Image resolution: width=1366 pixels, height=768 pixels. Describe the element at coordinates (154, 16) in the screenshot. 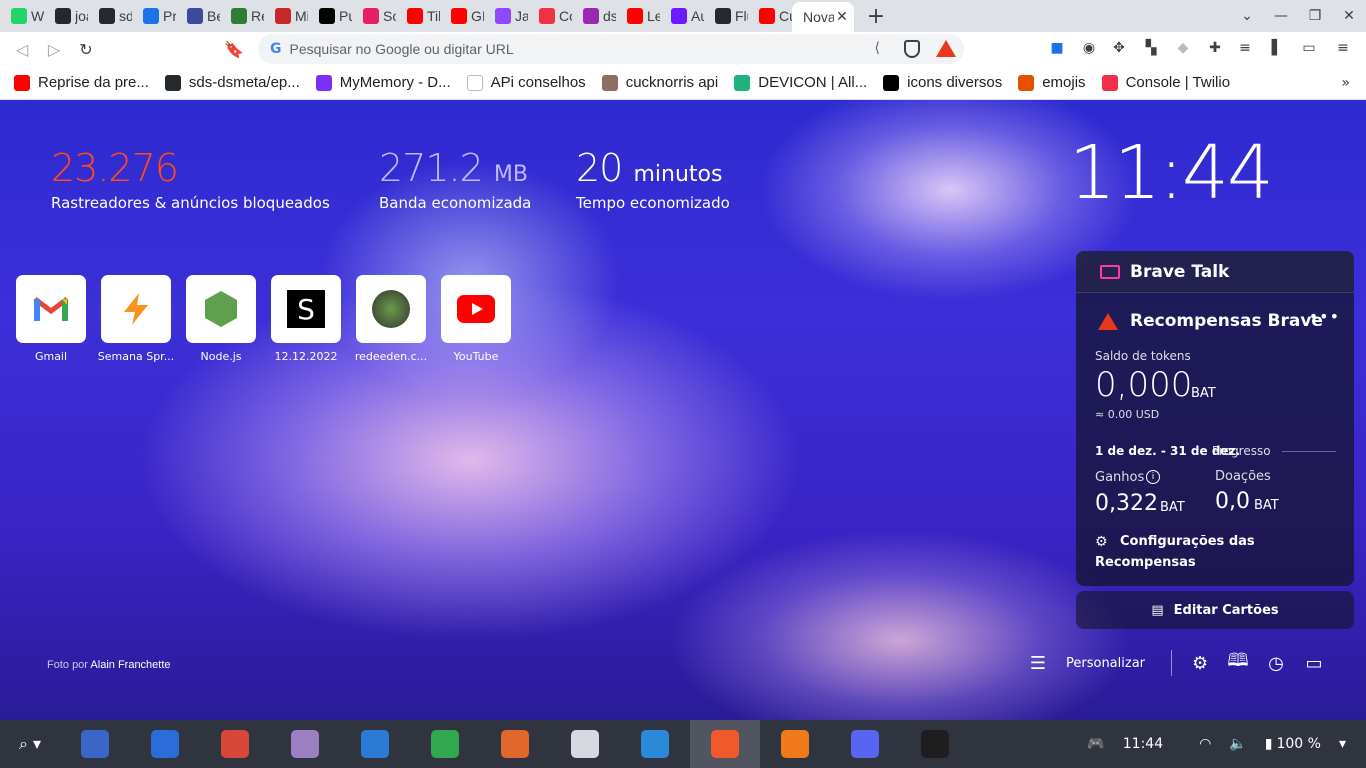

I see `tab-3: Prin` at that location.